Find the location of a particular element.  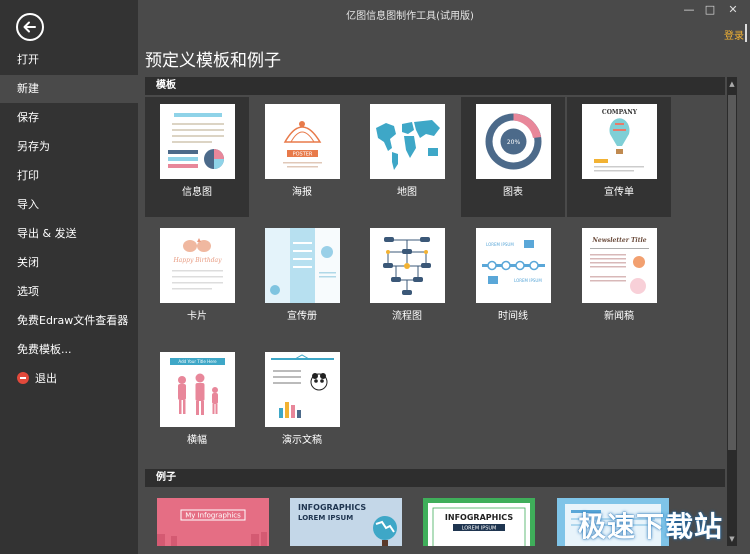

template-newsletter: Newsletter Title 新闻稿 is located at coordinates (619, 281).